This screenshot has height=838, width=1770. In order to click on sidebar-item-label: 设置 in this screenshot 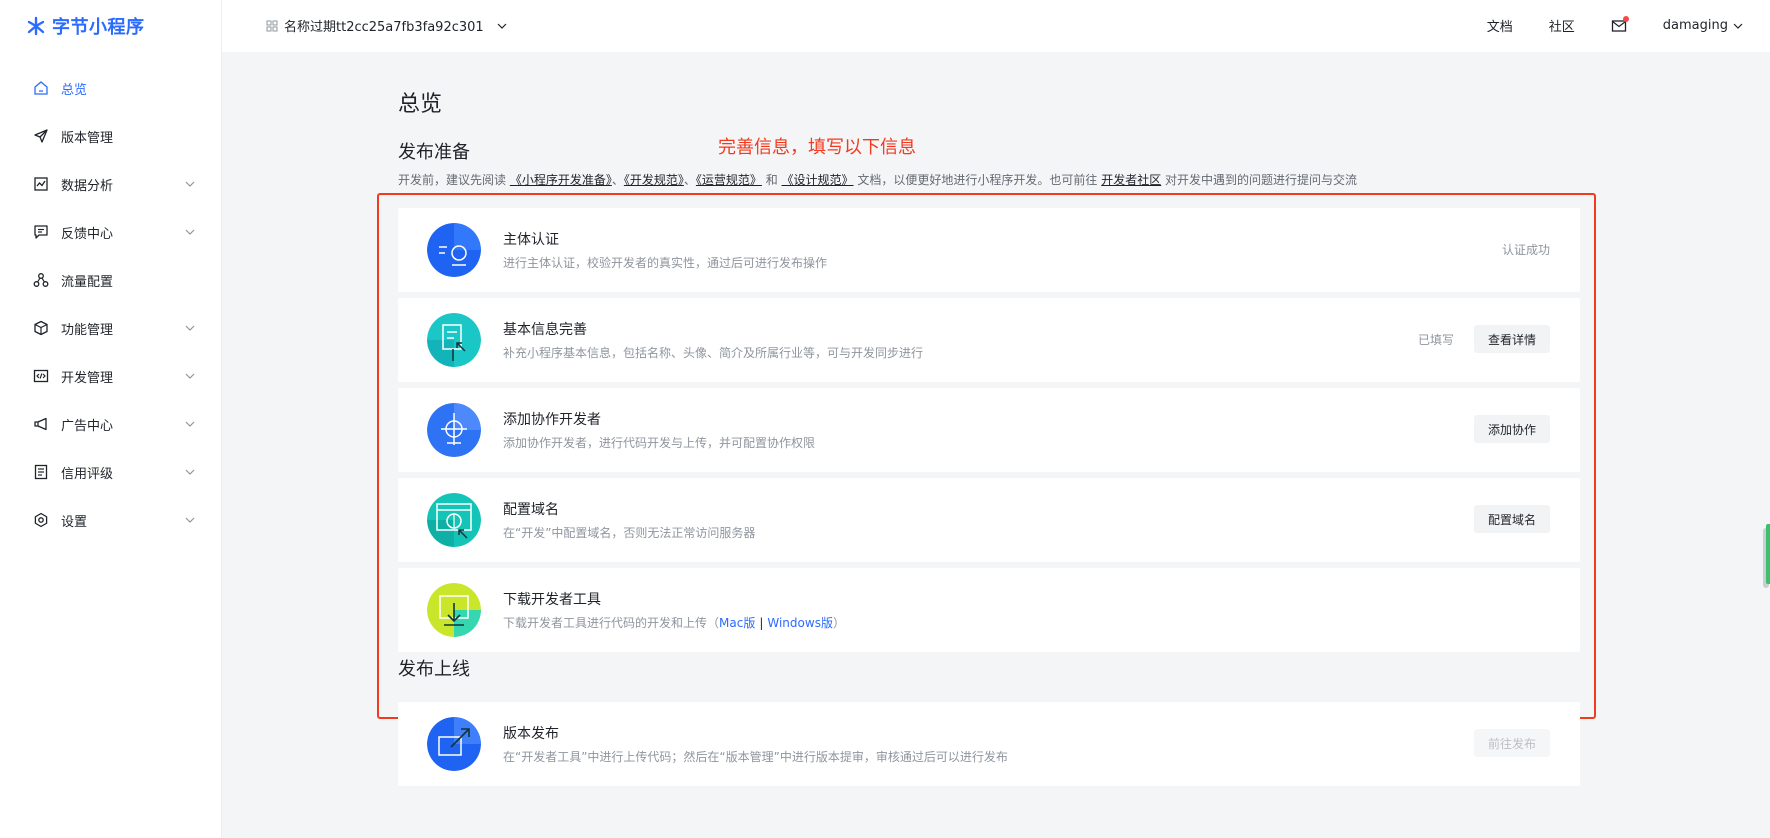, I will do `click(74, 522)`.